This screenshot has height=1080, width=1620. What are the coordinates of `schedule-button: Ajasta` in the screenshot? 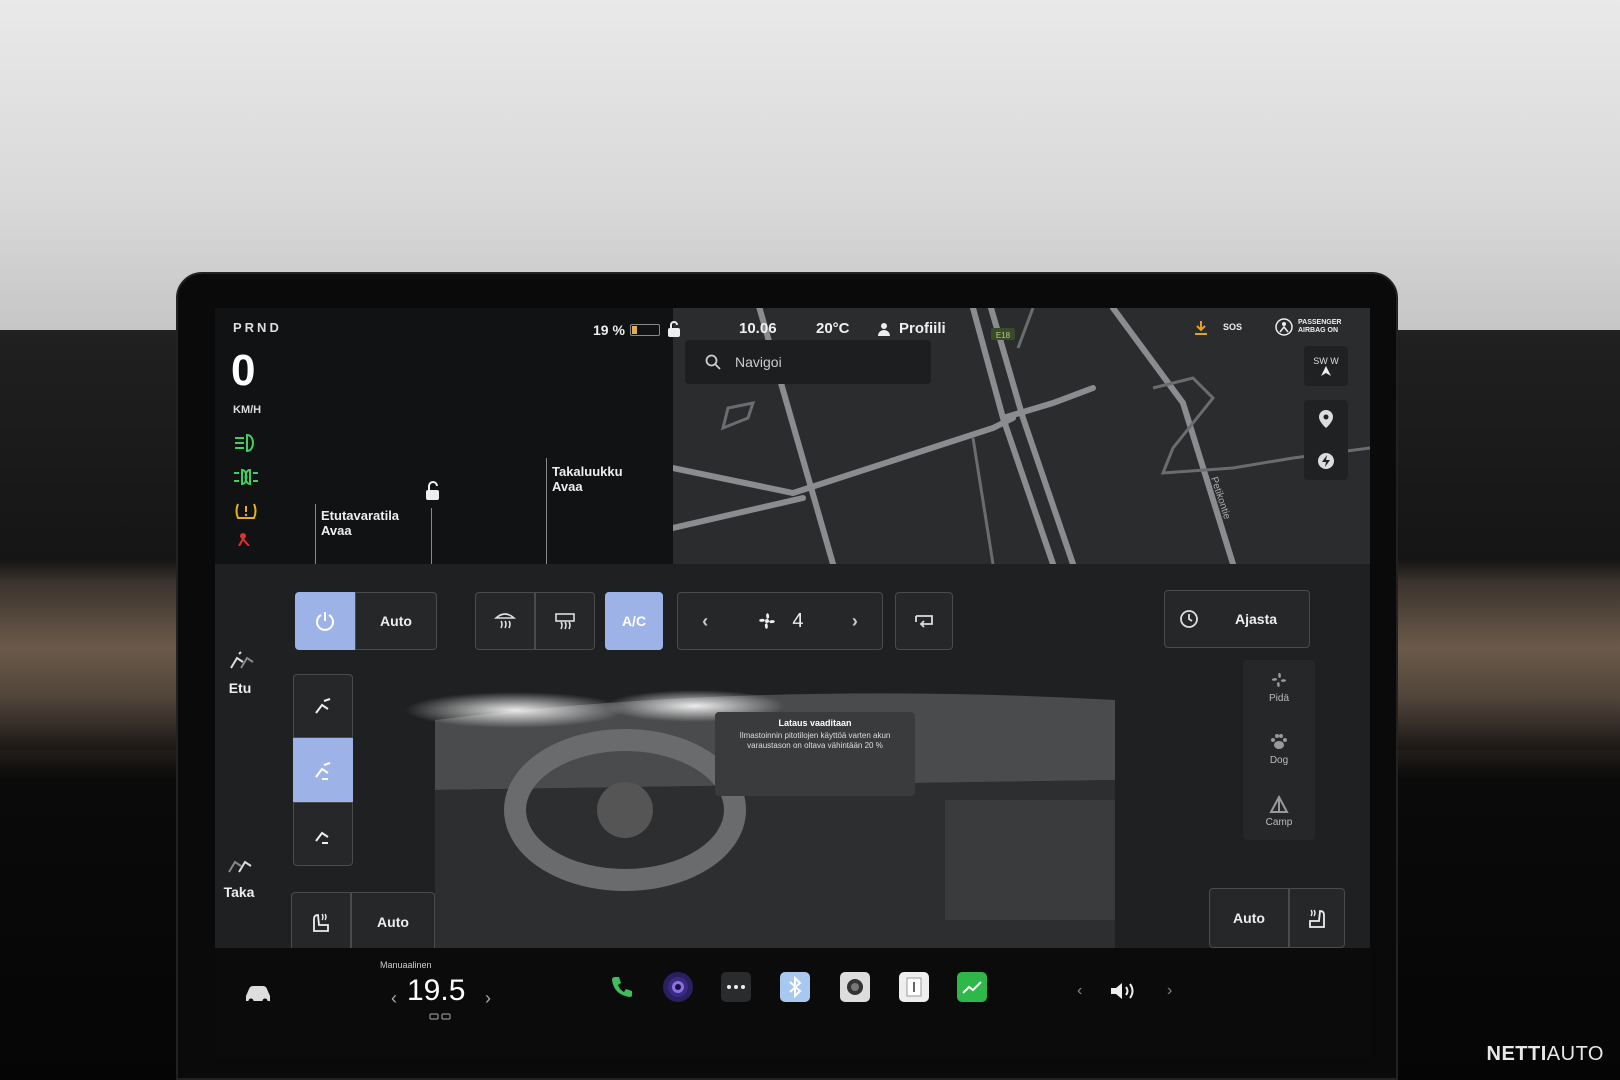 It's located at (1237, 619).